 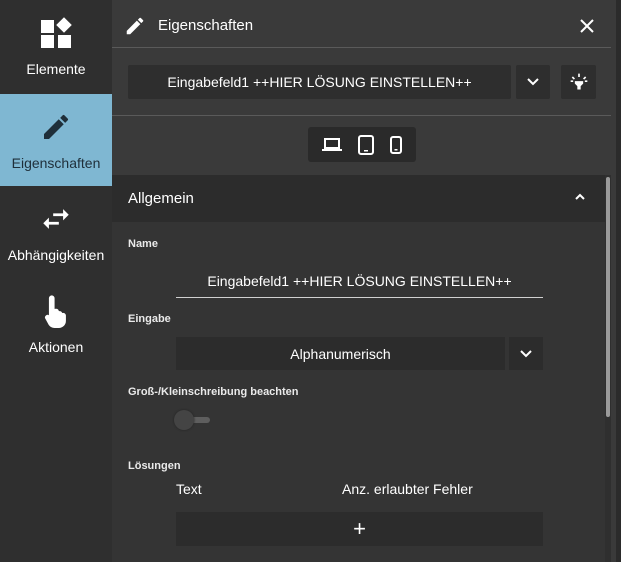 What do you see at coordinates (407, 489) in the screenshot?
I see `column-header-errors: Anz. erlaubter Fehler` at bounding box center [407, 489].